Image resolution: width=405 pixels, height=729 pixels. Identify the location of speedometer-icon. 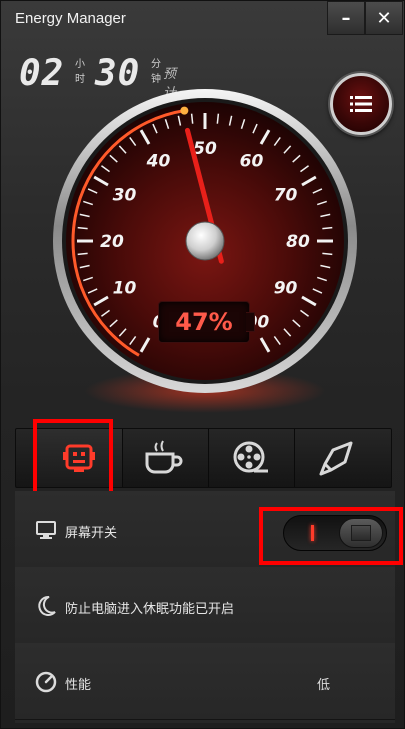
(46, 682).